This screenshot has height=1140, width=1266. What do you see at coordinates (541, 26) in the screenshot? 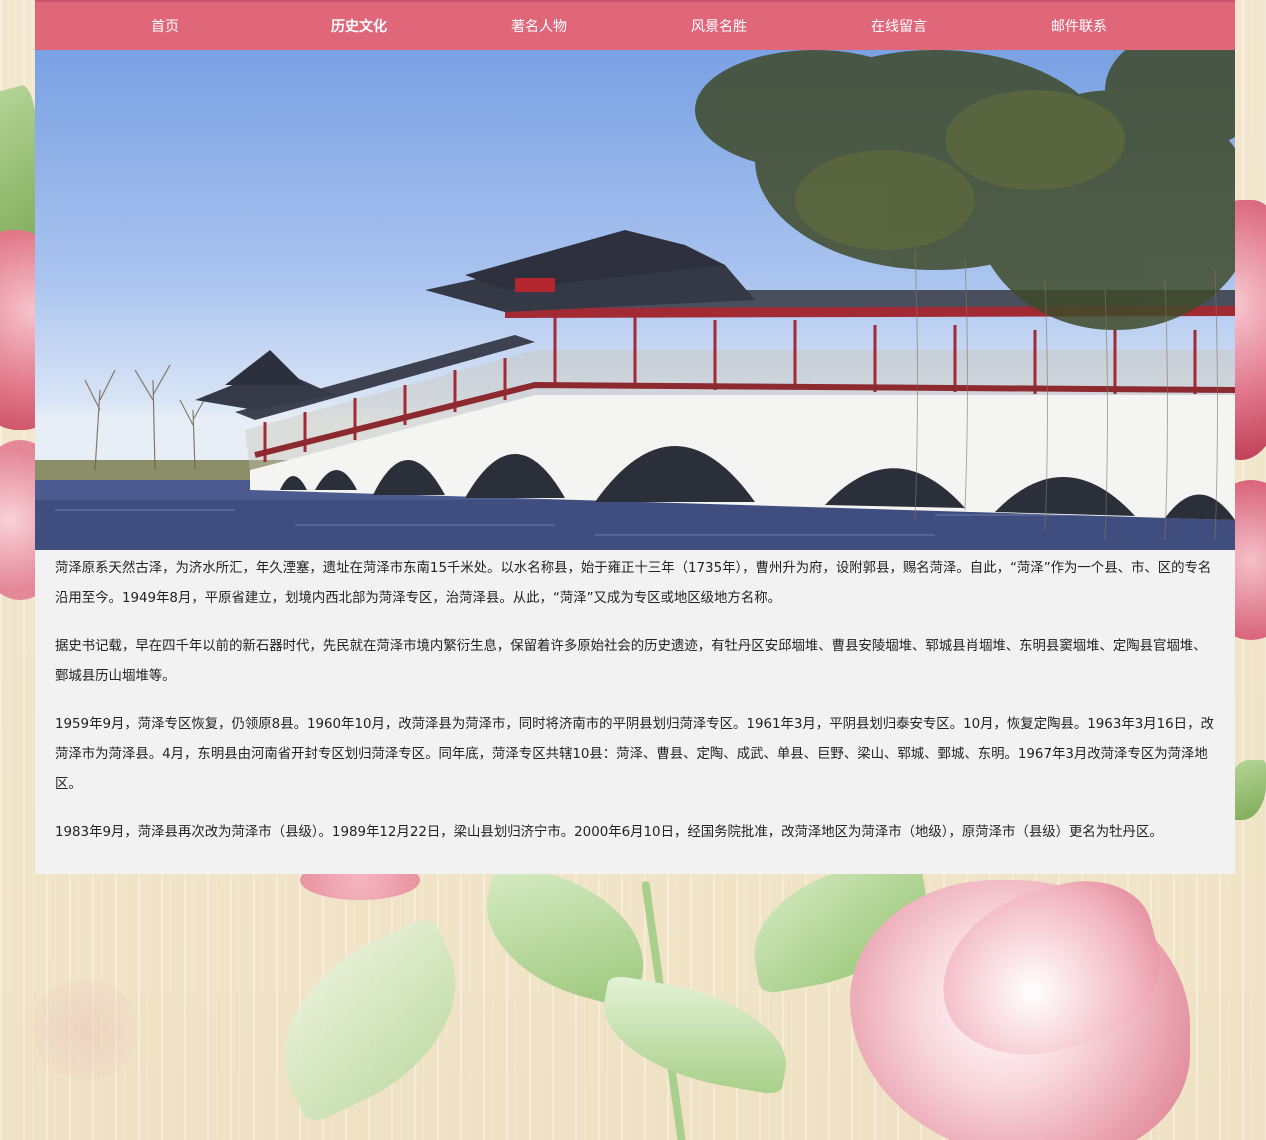
I see `nav-item-famous-people: 著名人物` at bounding box center [541, 26].